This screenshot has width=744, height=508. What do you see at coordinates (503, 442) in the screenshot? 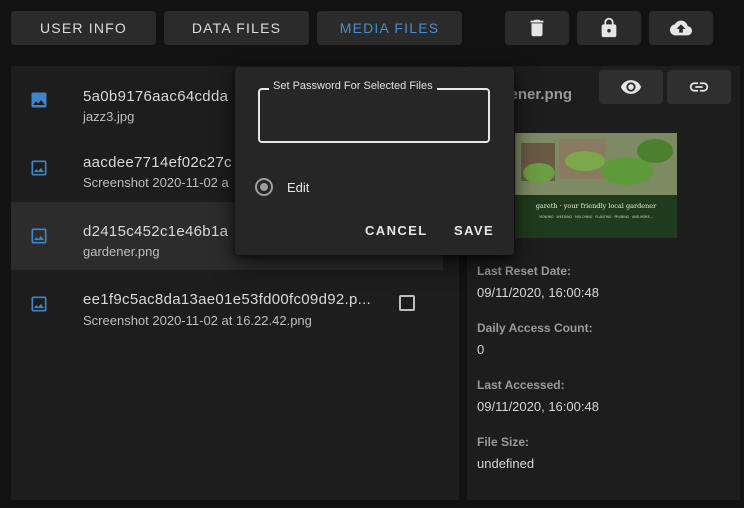
I see `file-size-label: File Size:` at bounding box center [503, 442].